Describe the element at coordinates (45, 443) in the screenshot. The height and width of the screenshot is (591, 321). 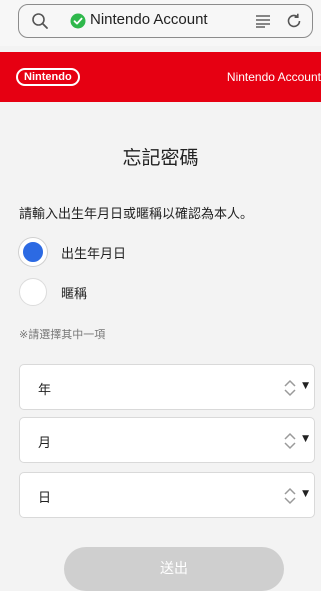
I see `month-select-value: 月` at that location.